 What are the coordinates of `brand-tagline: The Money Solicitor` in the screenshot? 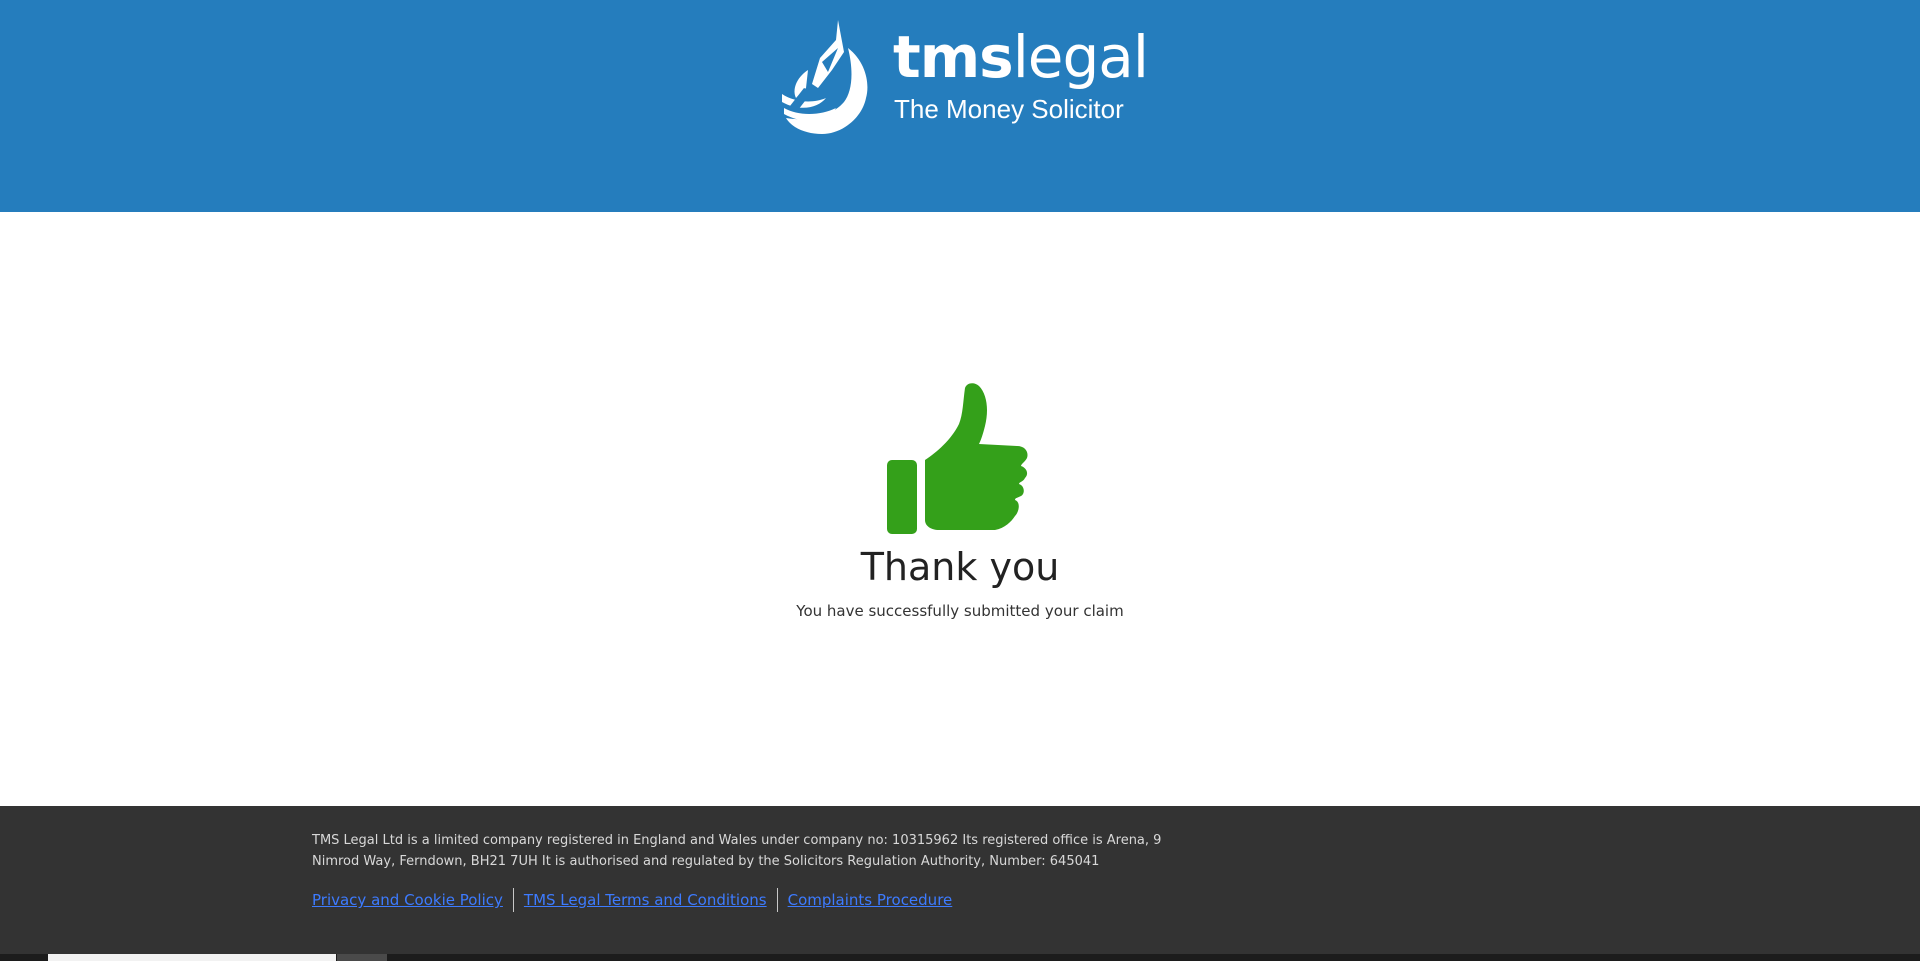 It's located at (1009, 109).